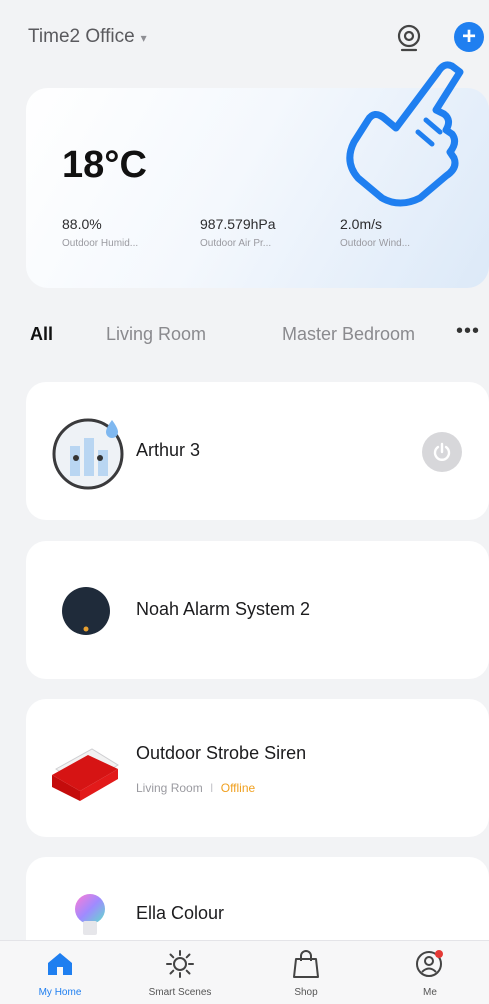  Describe the element at coordinates (430, 992) in the screenshot. I see `nav-label: Me` at that location.